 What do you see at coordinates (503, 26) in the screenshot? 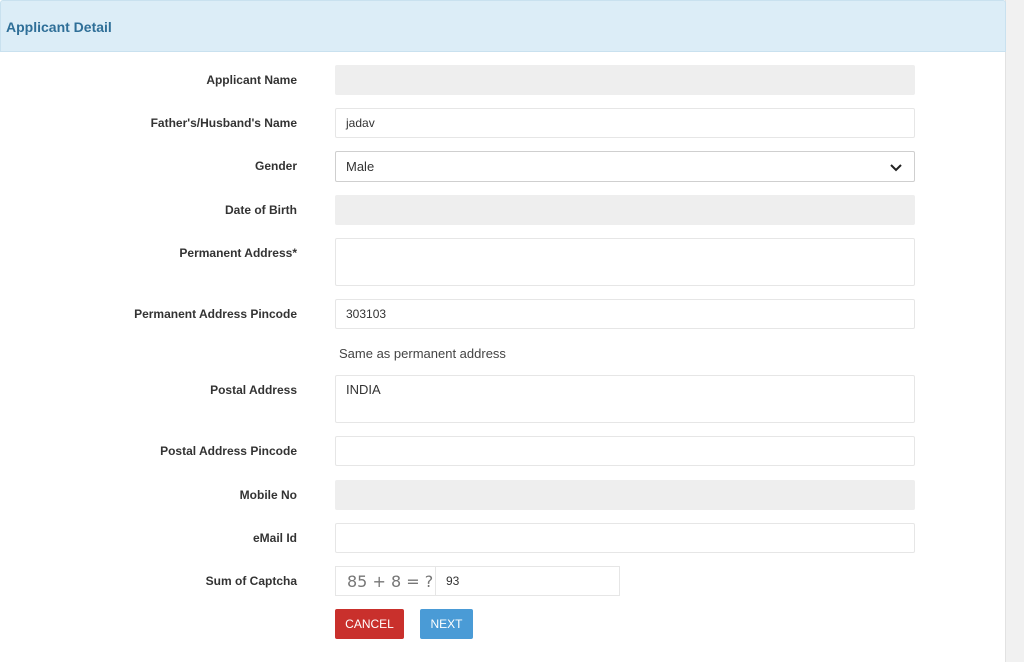
I see `panel-header: Applicant Detail` at bounding box center [503, 26].